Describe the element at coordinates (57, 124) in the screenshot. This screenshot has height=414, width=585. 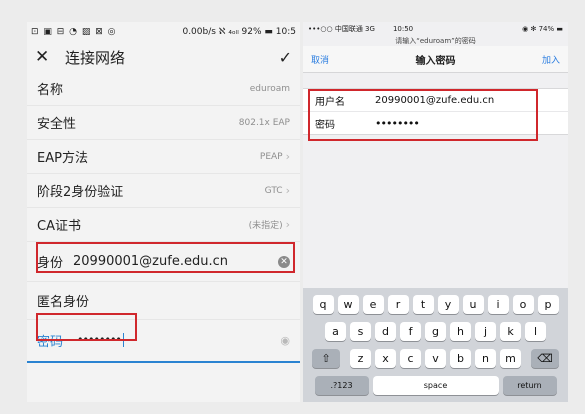
I see `field-security-label: 安全性` at that location.